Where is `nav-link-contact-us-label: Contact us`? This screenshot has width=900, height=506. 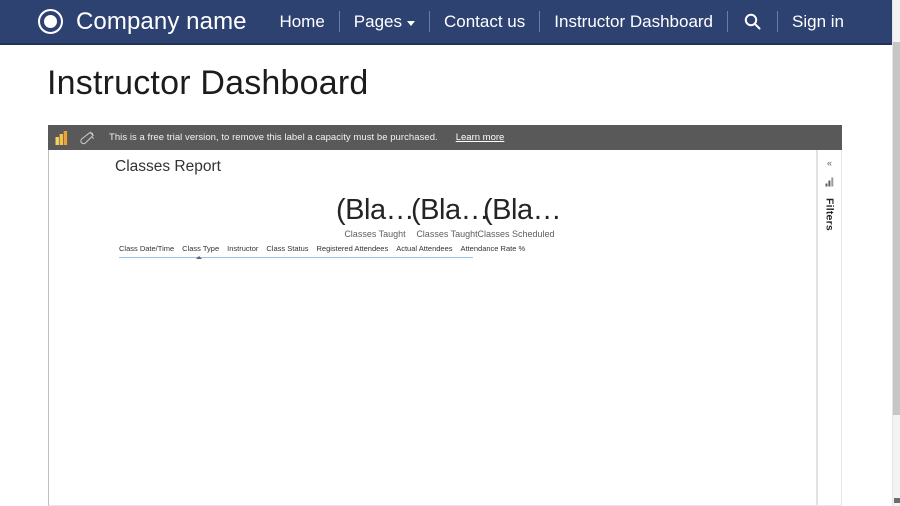 nav-link-contact-us-label: Contact us is located at coordinates (485, 21).